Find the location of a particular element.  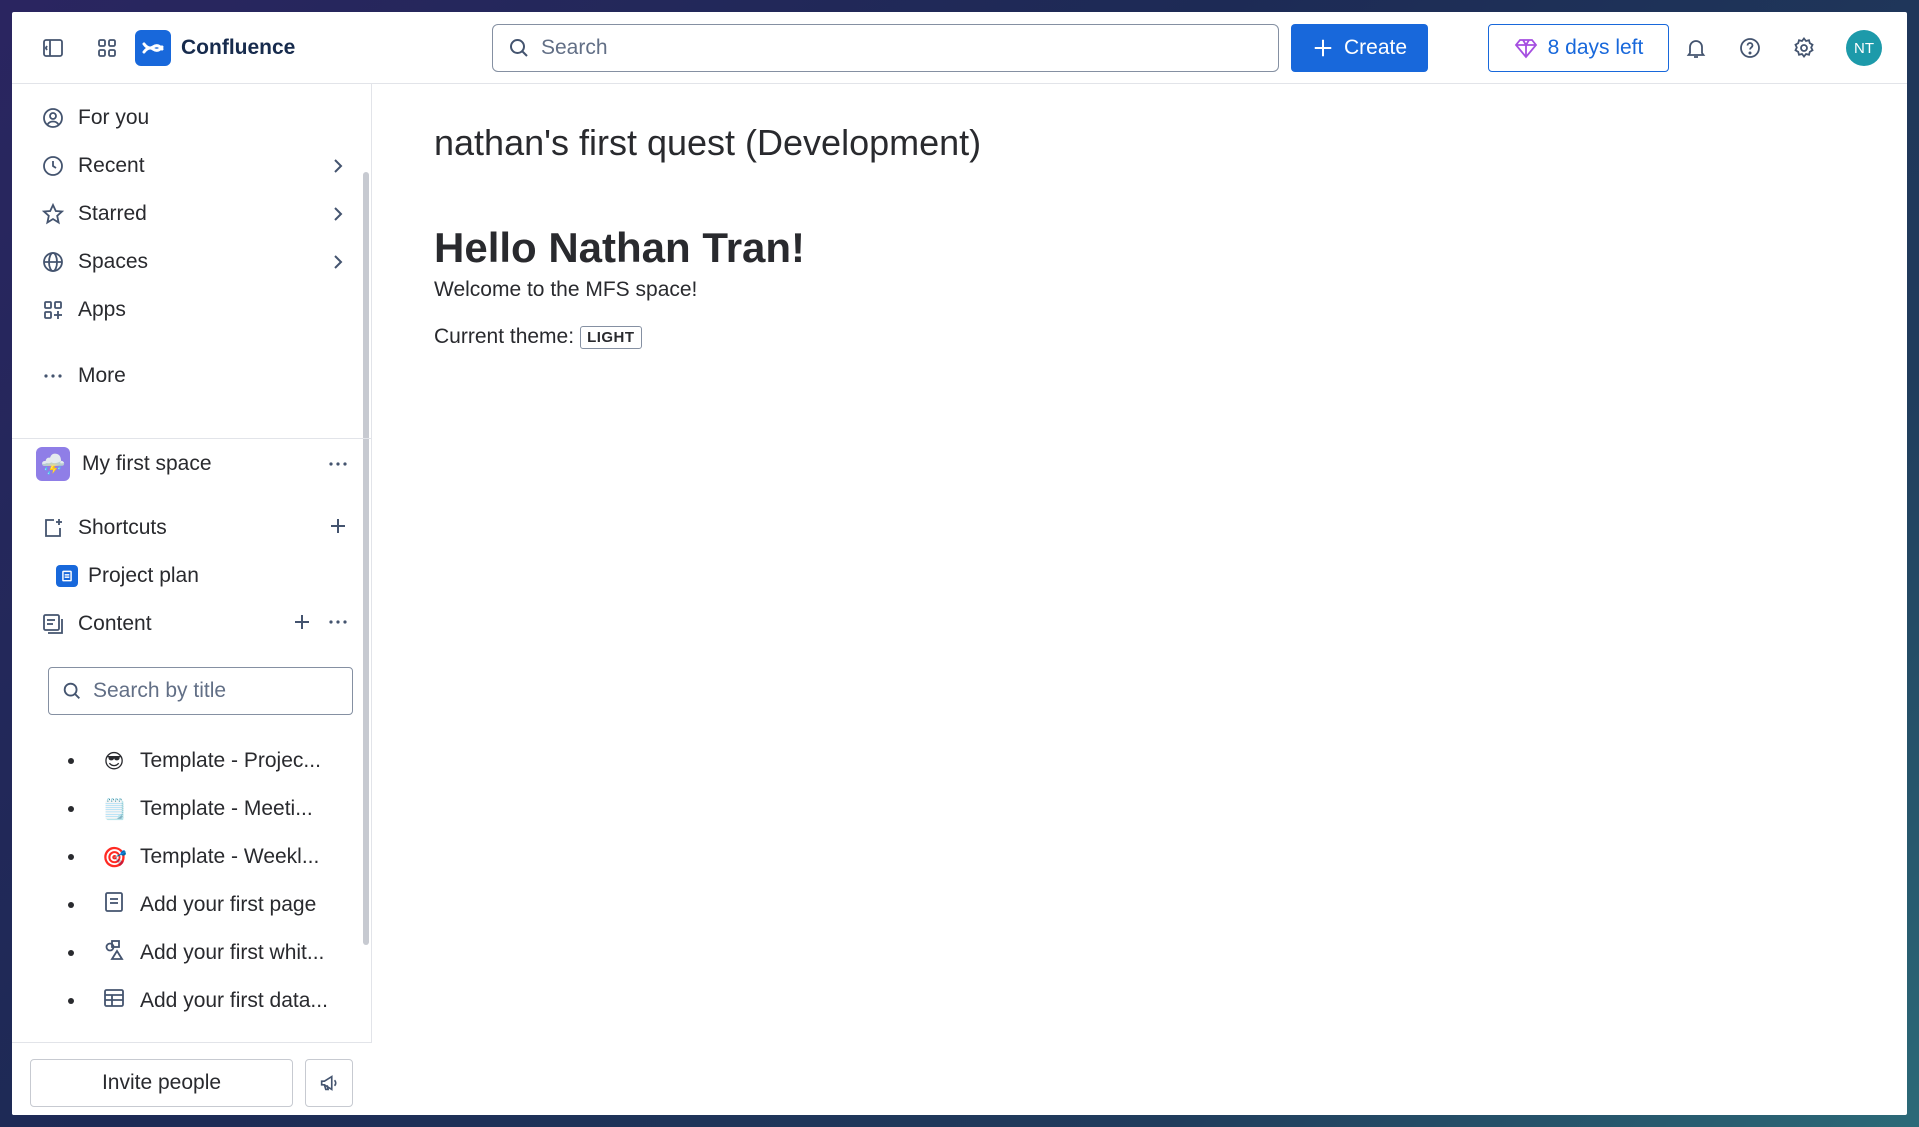

content-pages-icon is located at coordinates (53, 624).